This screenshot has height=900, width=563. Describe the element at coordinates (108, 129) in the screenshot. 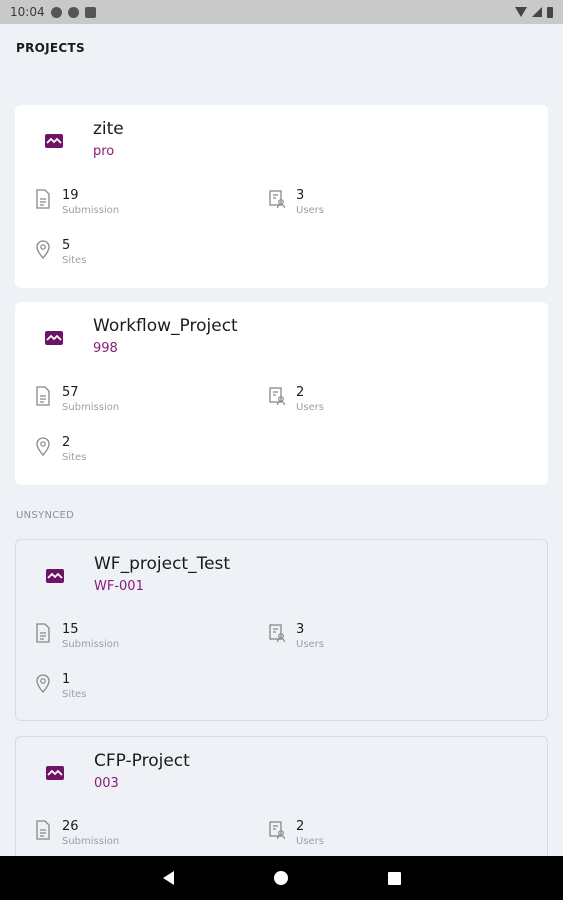

I see `project-name: zite` at that location.